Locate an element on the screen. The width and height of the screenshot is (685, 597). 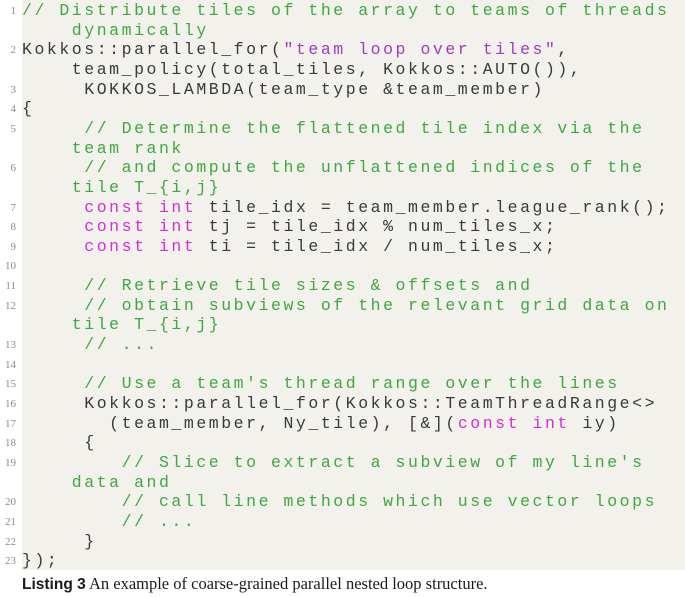
line-number: 13 is located at coordinates (10, 345).